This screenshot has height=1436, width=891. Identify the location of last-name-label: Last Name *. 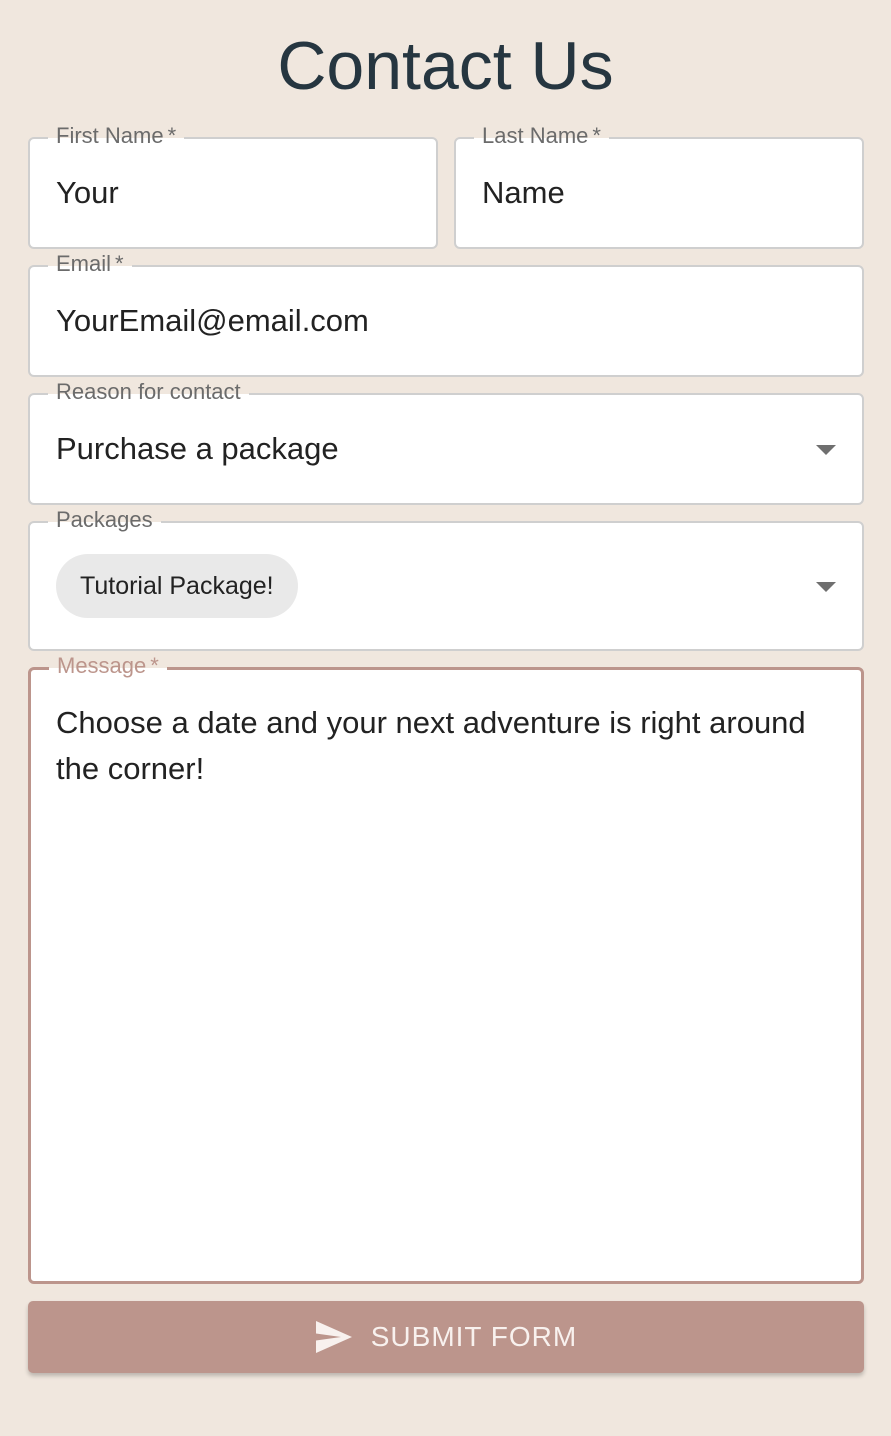
(541, 136).